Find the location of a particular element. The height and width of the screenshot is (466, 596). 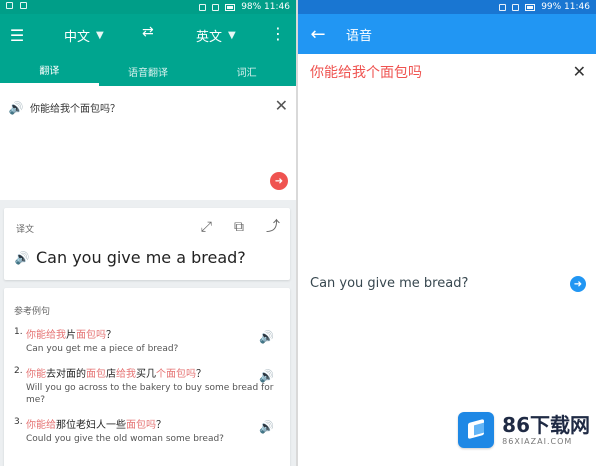

translation-text: Can you give me a bread? is located at coordinates (141, 257).